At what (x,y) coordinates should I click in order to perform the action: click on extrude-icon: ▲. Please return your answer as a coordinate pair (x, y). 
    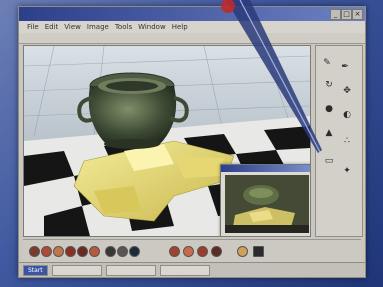
    Looking at the image, I should click on (329, 133).